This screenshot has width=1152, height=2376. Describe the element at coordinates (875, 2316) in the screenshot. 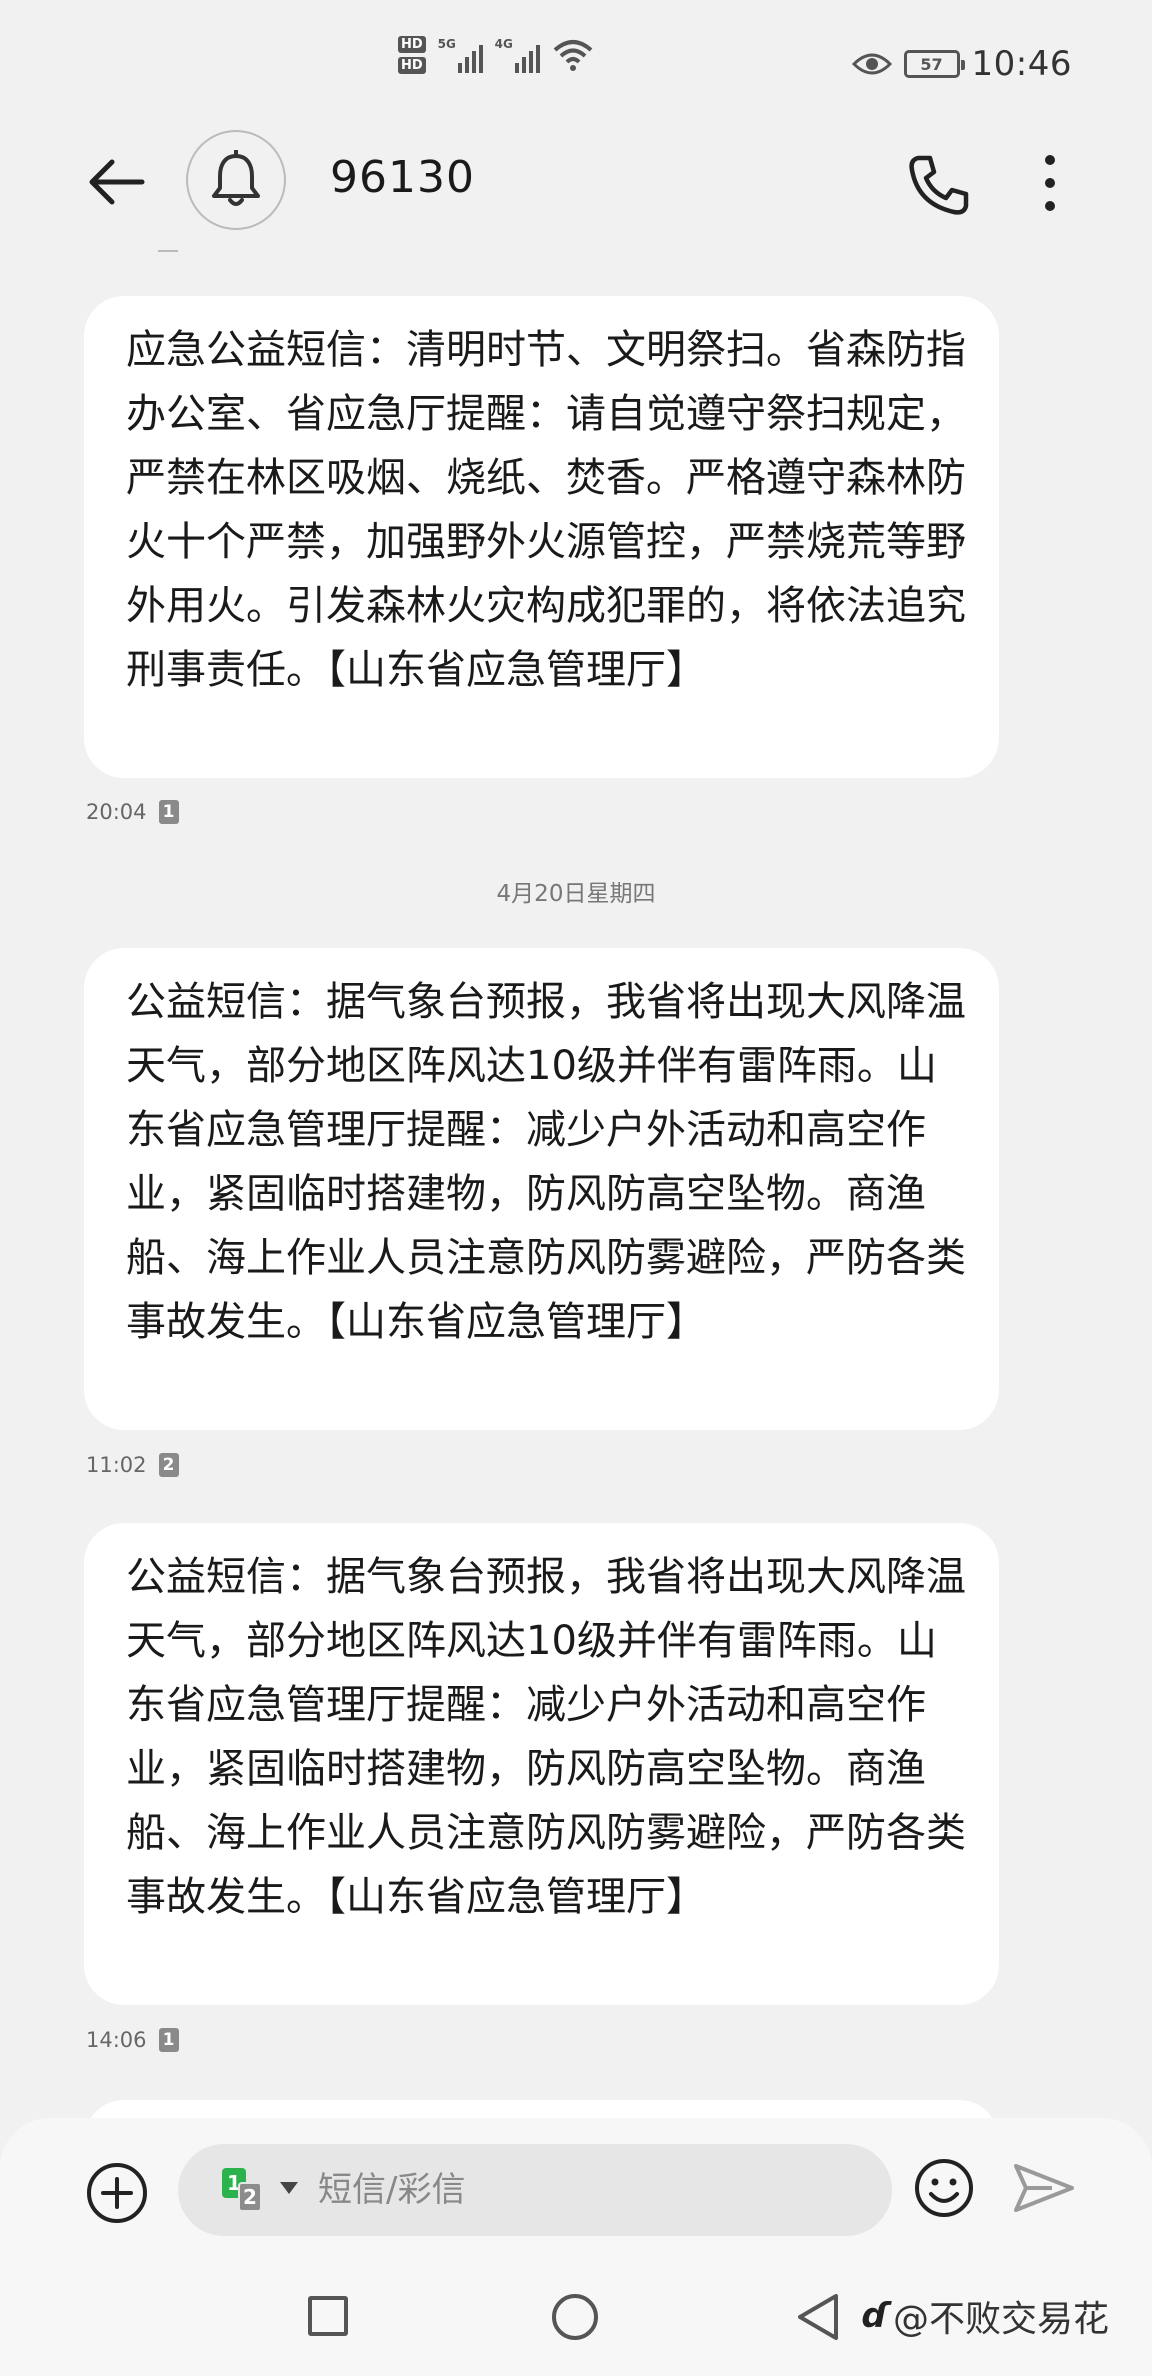

I see `watermark-logo: ɗ` at that location.